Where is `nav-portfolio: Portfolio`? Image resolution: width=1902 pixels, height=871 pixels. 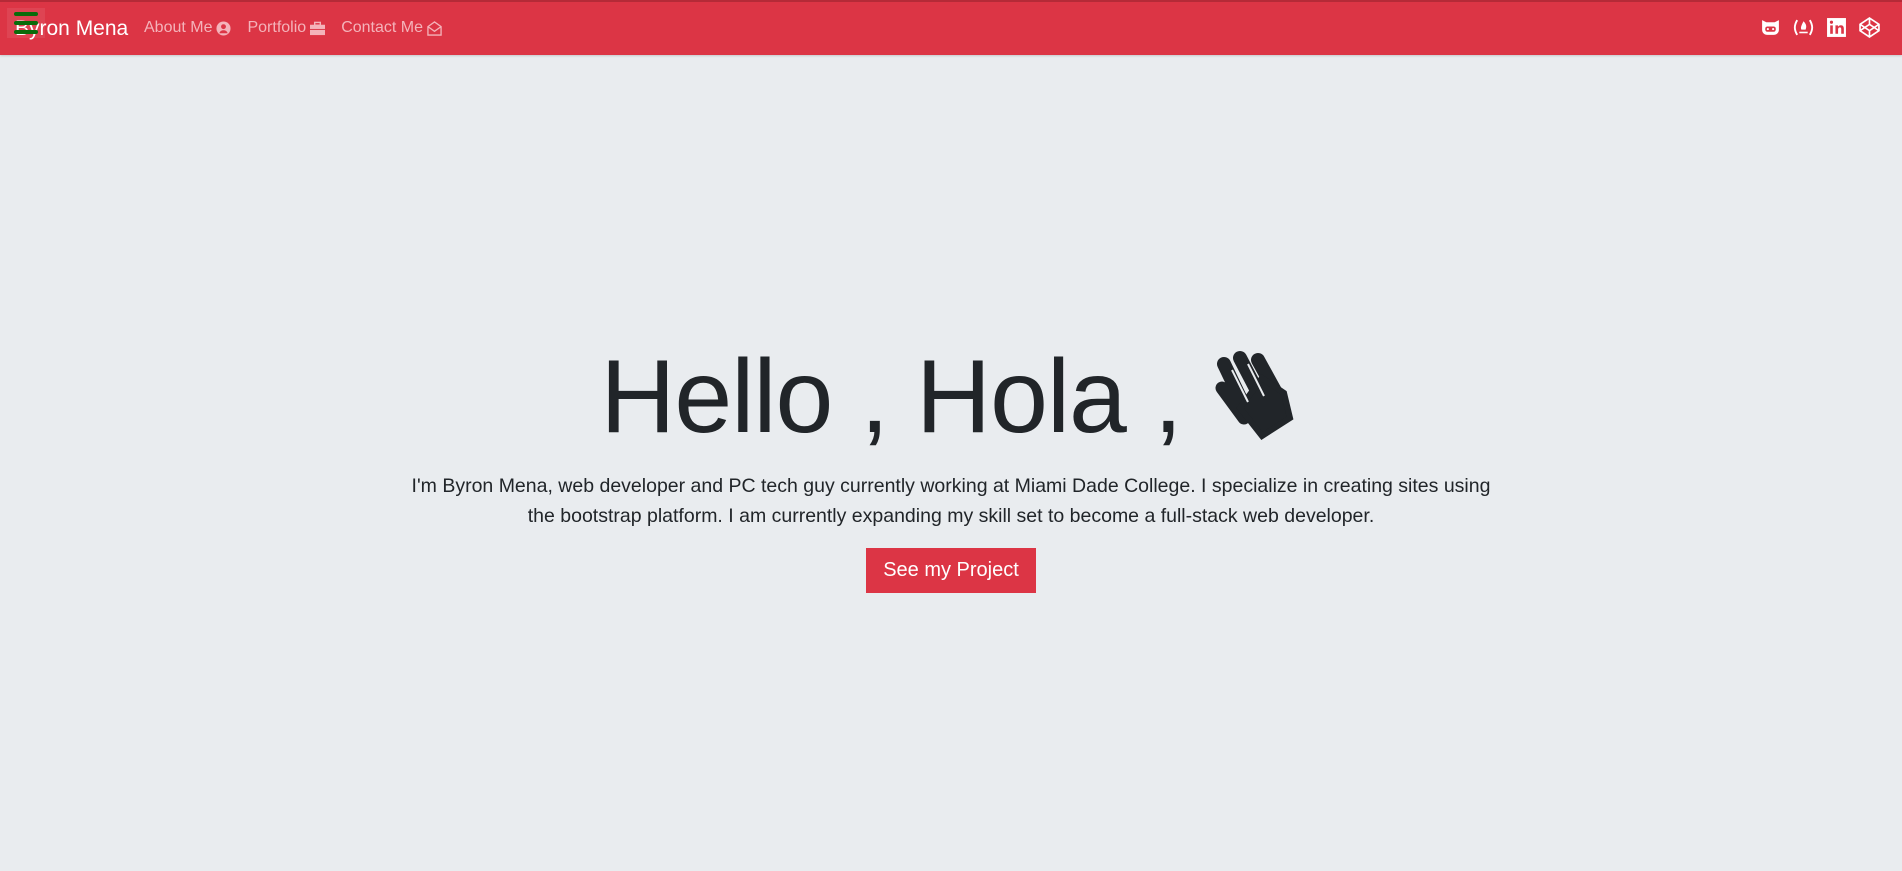
nav-portfolio: Portfolio is located at coordinates (286, 28).